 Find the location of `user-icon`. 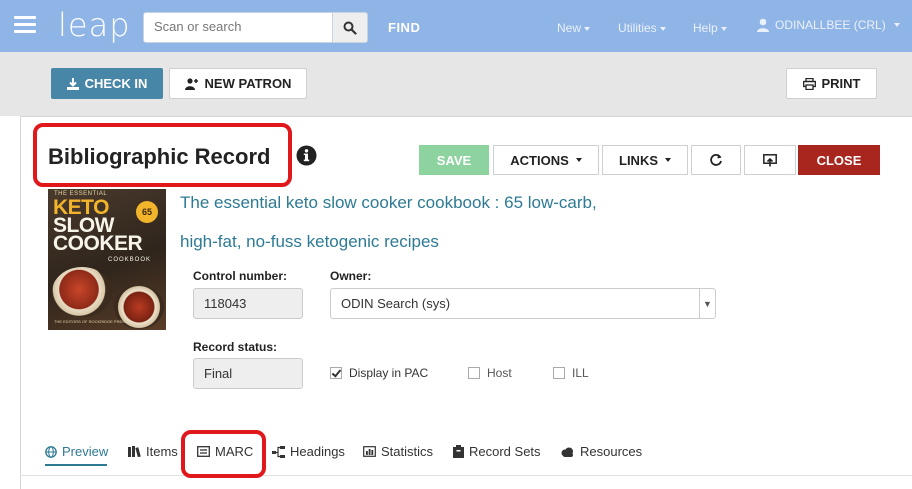

user-icon is located at coordinates (763, 25).